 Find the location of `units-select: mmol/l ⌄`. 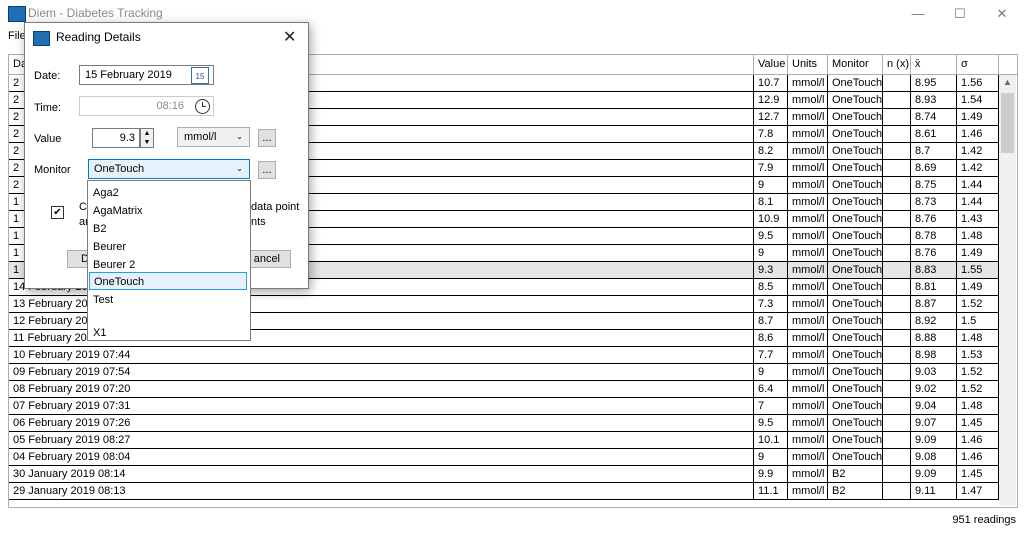

units-select: mmol/l ⌄ is located at coordinates (213, 137).